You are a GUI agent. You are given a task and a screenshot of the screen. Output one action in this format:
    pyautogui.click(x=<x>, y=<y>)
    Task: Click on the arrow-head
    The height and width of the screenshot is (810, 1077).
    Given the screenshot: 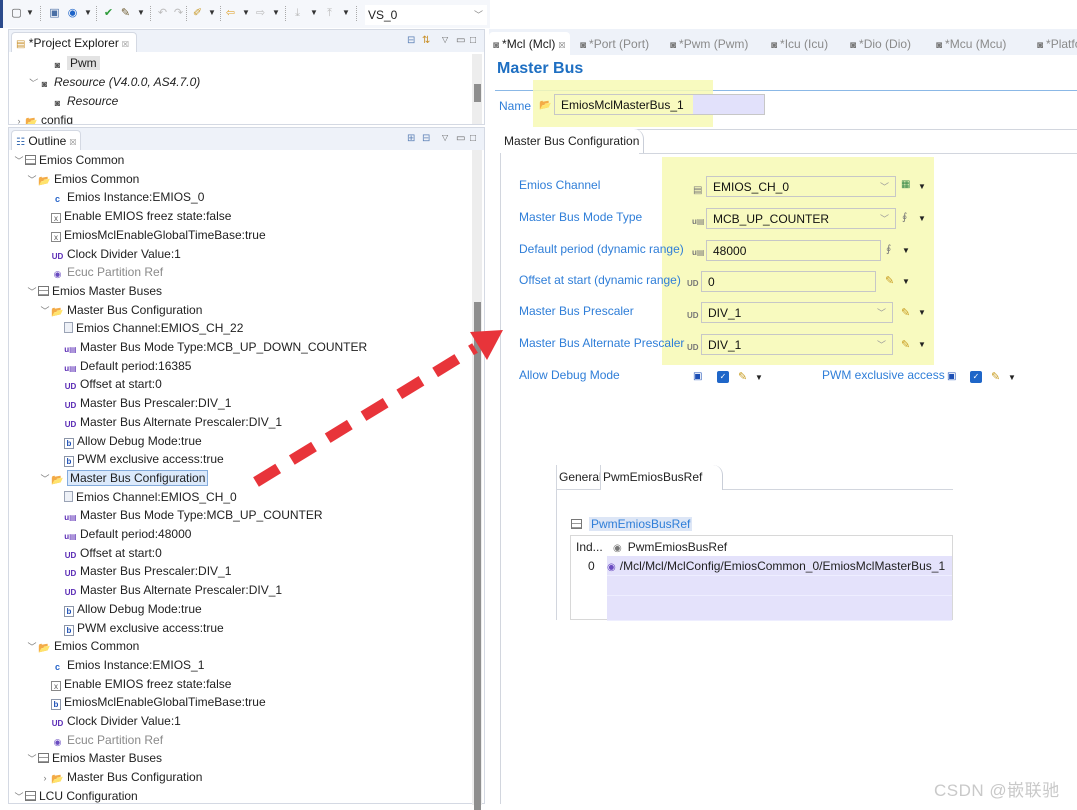 What is the action you would take?
    pyautogui.click(x=486, y=345)
    